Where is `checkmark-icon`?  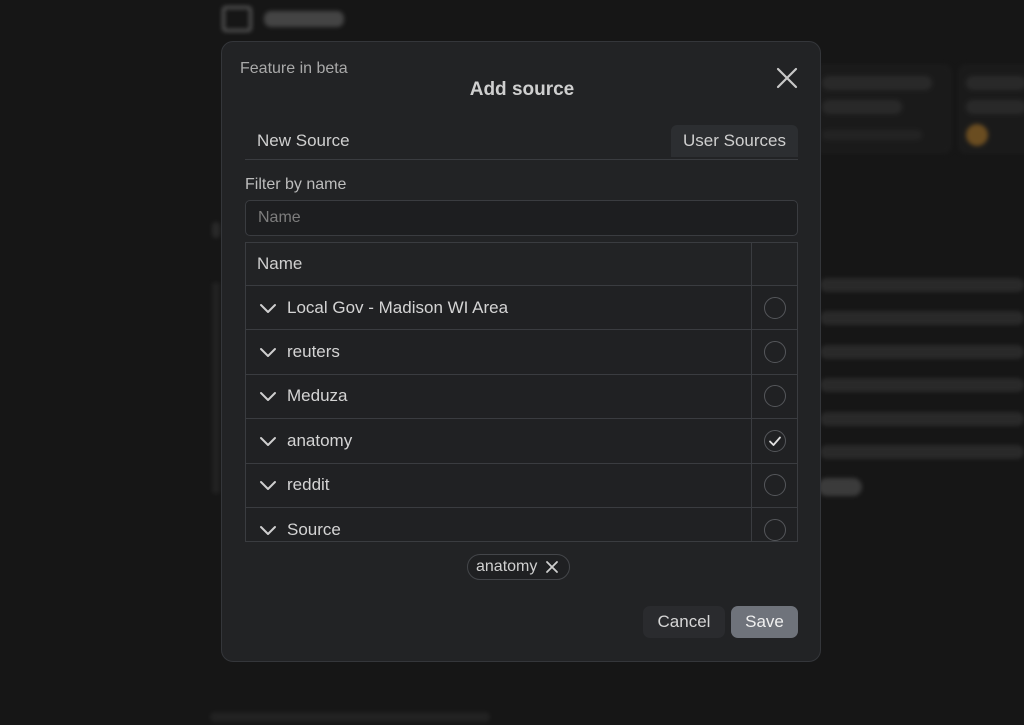
checkmark-icon is located at coordinates (774, 441).